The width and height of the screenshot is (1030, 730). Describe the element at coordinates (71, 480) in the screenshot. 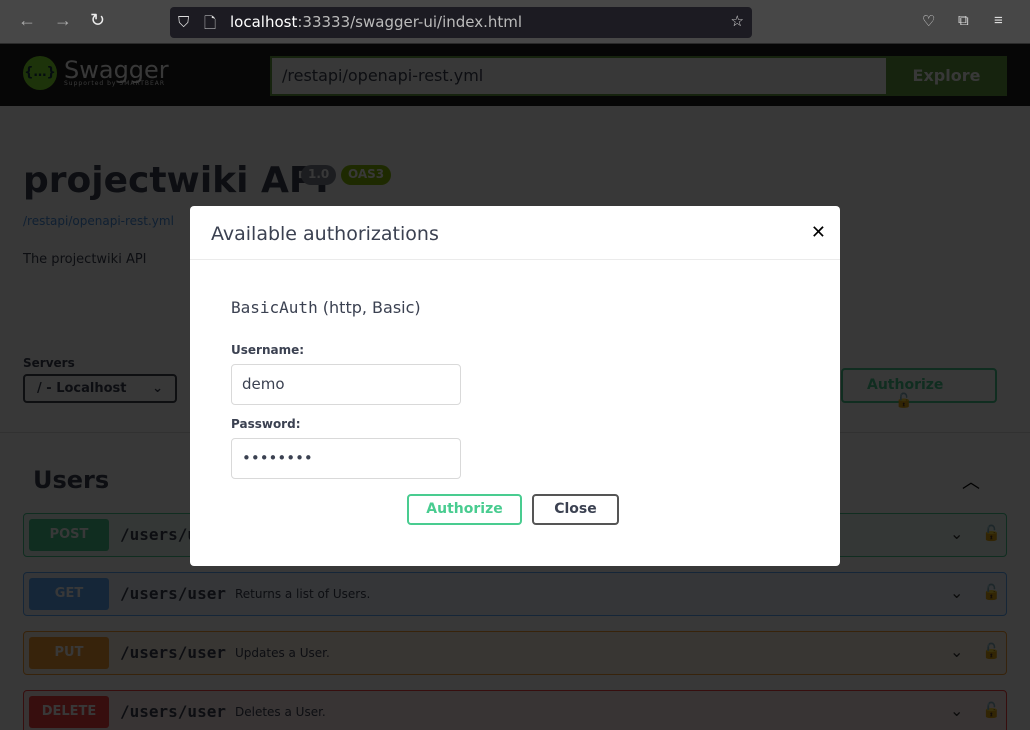

I see `tag-users: Users` at that location.